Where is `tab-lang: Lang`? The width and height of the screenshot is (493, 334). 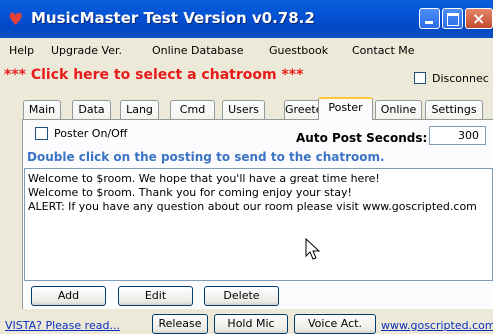 tab-lang: Lang is located at coordinates (139, 109).